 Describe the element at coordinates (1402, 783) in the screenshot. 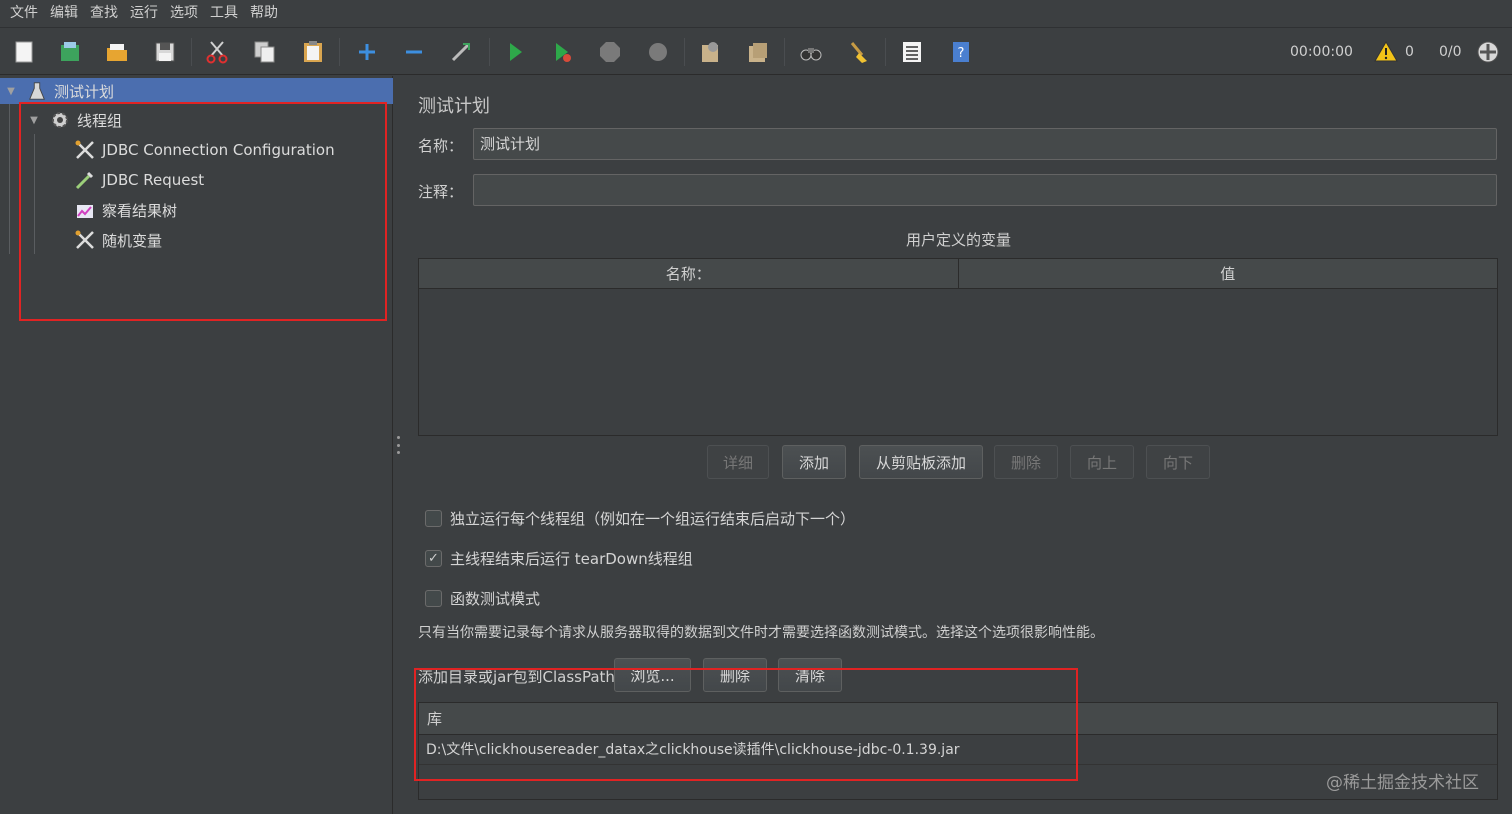

I see `watermark: @稀土掘金技术社区` at that location.